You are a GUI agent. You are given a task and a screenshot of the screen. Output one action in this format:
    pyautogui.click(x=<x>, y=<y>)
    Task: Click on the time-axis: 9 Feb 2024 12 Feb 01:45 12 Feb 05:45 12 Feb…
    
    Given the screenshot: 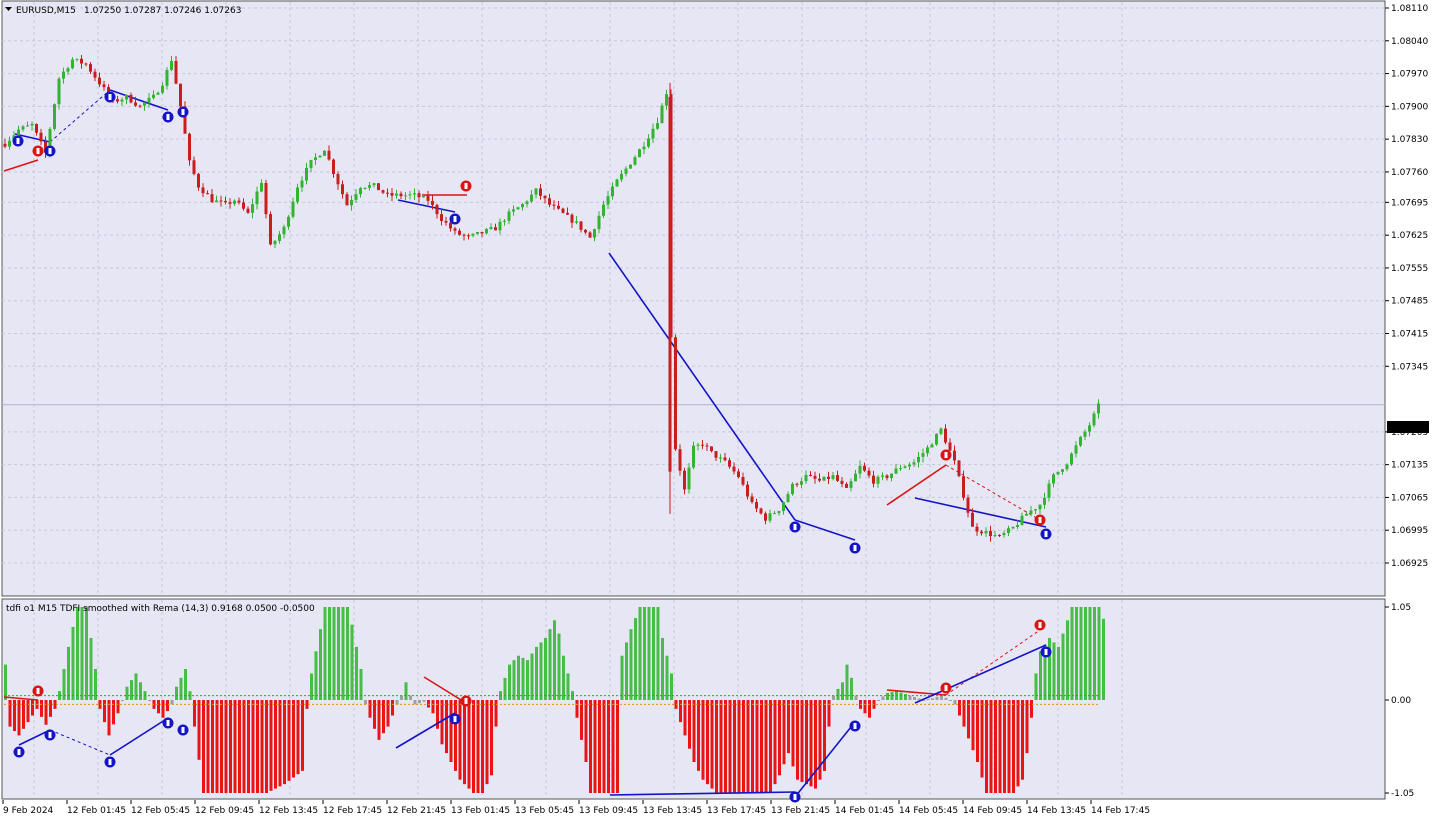 What is the action you would take?
    pyautogui.click(x=576, y=808)
    